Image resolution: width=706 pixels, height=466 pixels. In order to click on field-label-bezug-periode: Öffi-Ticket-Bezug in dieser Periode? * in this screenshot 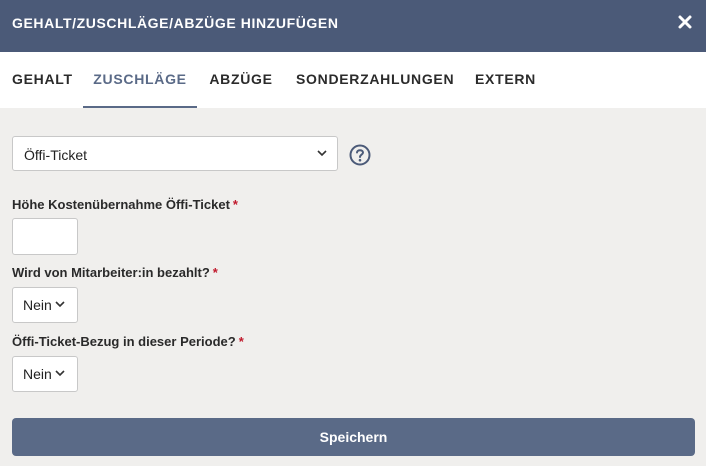, I will do `click(128, 341)`.